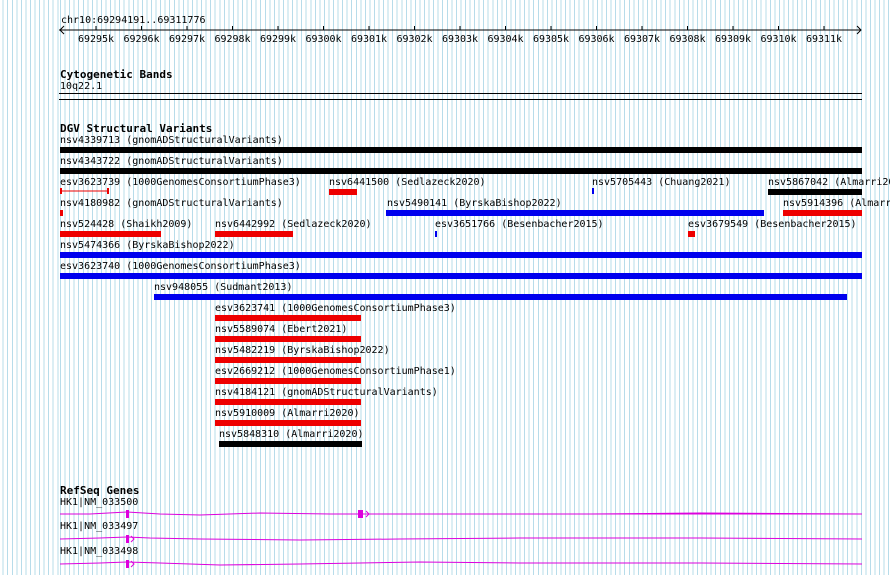 The width and height of the screenshot is (890, 575). What do you see at coordinates (281, 329) in the screenshot?
I see `variant-label: nsv5589074 (Ebert2021)` at bounding box center [281, 329].